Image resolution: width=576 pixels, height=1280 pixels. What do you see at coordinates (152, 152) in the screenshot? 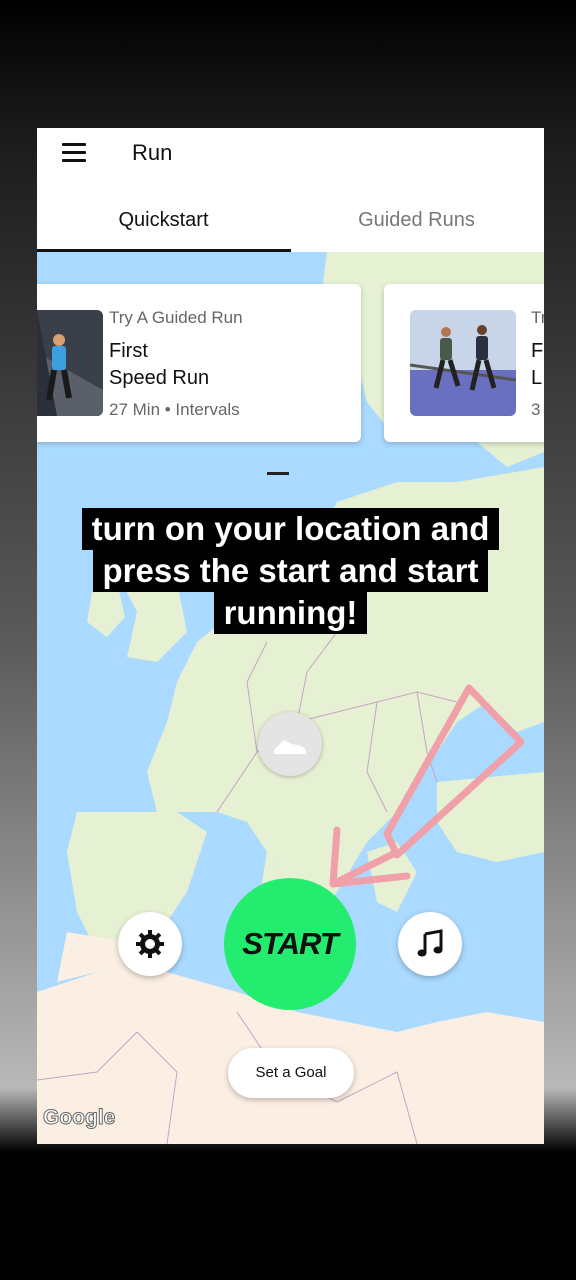
I see `page-title: Run` at bounding box center [152, 152].